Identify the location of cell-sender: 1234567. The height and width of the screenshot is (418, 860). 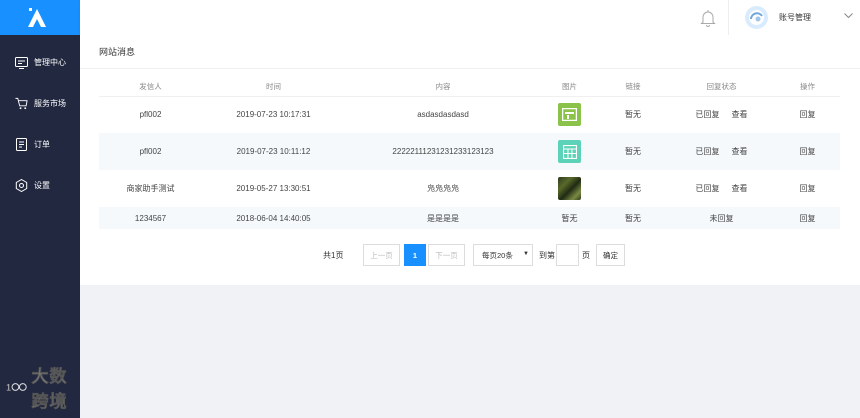
(150, 218).